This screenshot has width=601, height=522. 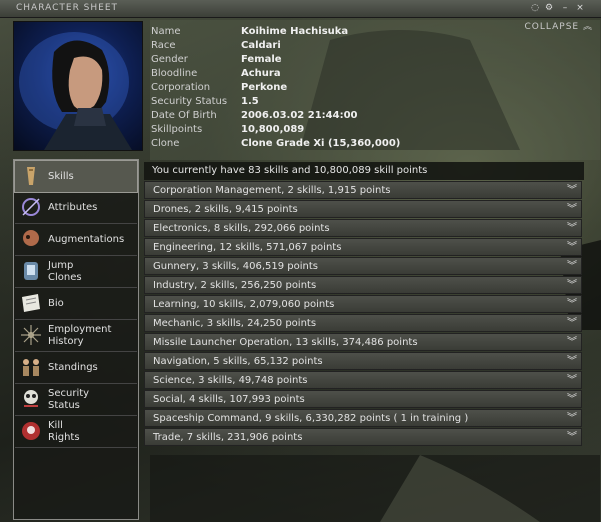 What do you see at coordinates (56, 303) in the screenshot?
I see `sidebar-item-label: Bio` at bounding box center [56, 303].